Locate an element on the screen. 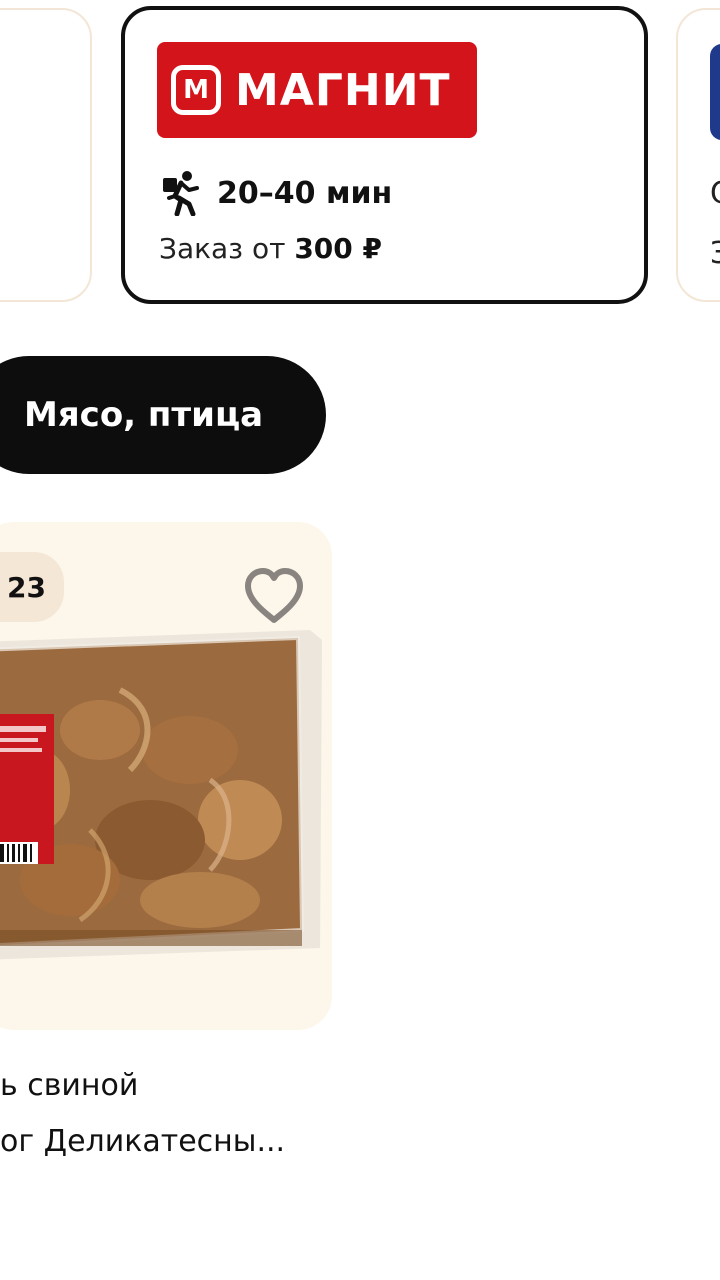 The image size is (720, 1280). product-name-line-1: ь свиной is located at coordinates (69, 1085).